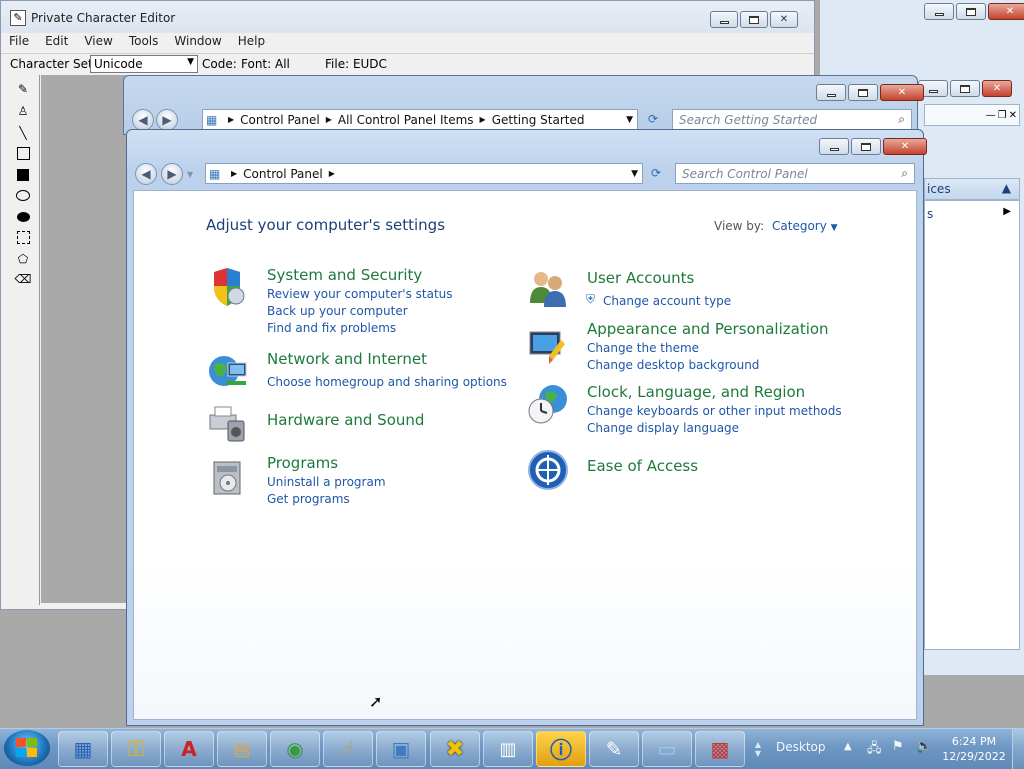 The image size is (1024, 769). Describe the element at coordinates (643, 348) in the screenshot. I see `link-change-theme: Change the theme` at that location.